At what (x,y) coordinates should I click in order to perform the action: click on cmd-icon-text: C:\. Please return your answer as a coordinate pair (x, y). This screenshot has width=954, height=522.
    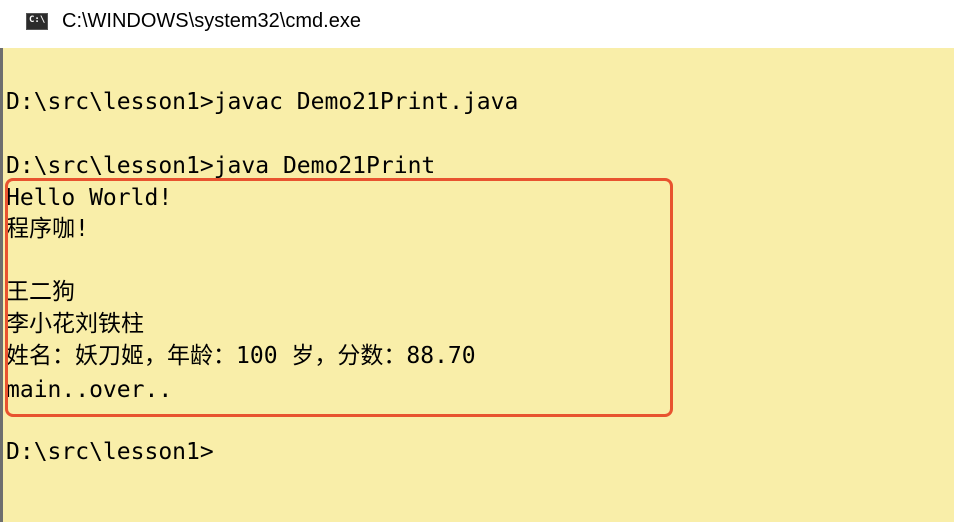
    Looking at the image, I should click on (37, 20).